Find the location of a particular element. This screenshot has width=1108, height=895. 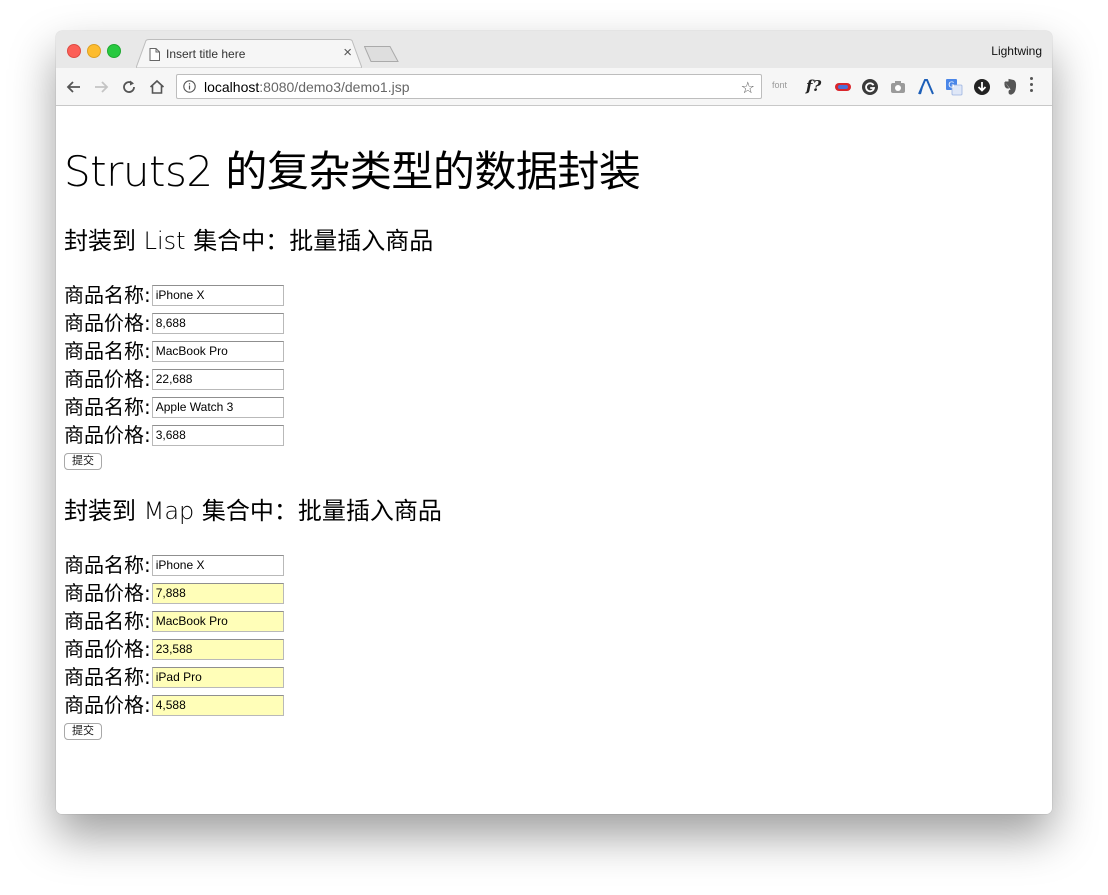

page-title: Struts2 的复杂类型的数据封装 is located at coordinates (352, 171).